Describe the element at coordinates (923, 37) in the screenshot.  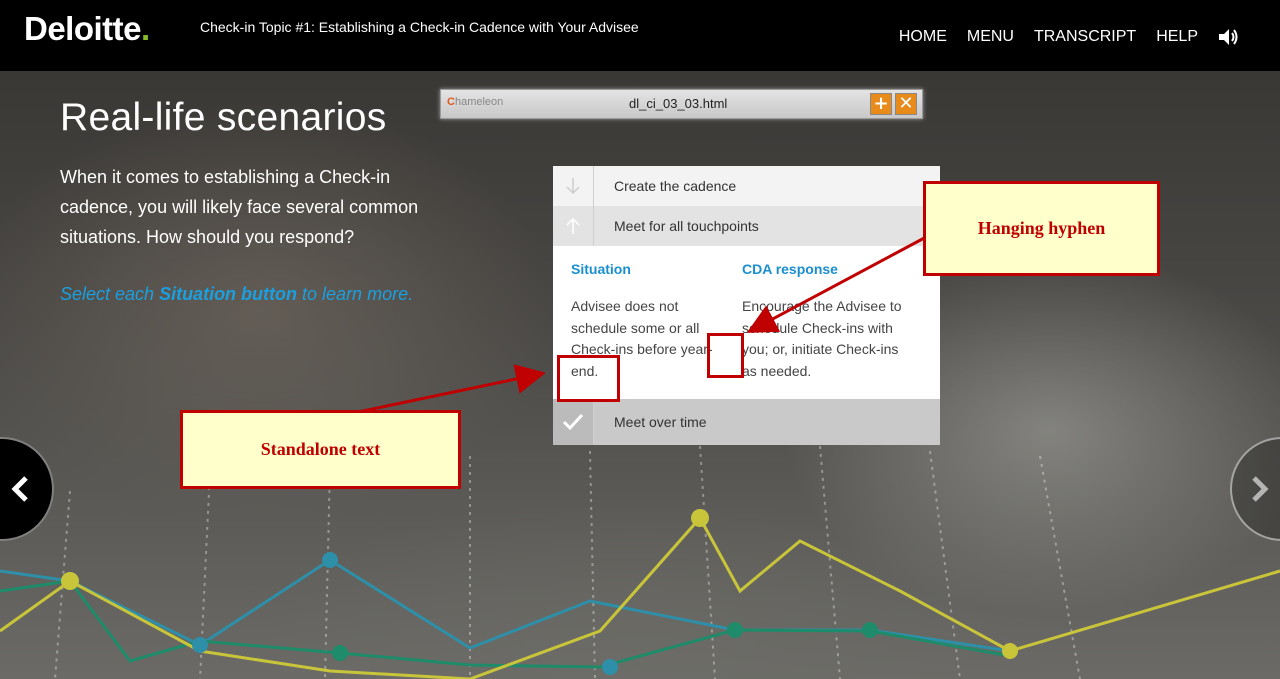
I see `nav-home: HOME` at that location.